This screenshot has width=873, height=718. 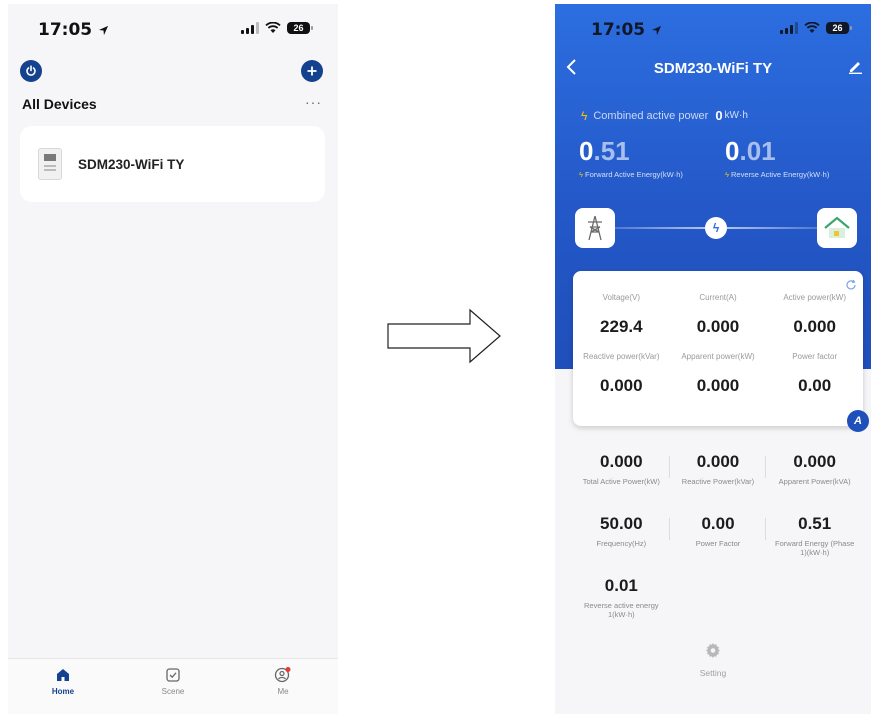 I want to click on status-bar: 17:05 26, so click(x=173, y=28).